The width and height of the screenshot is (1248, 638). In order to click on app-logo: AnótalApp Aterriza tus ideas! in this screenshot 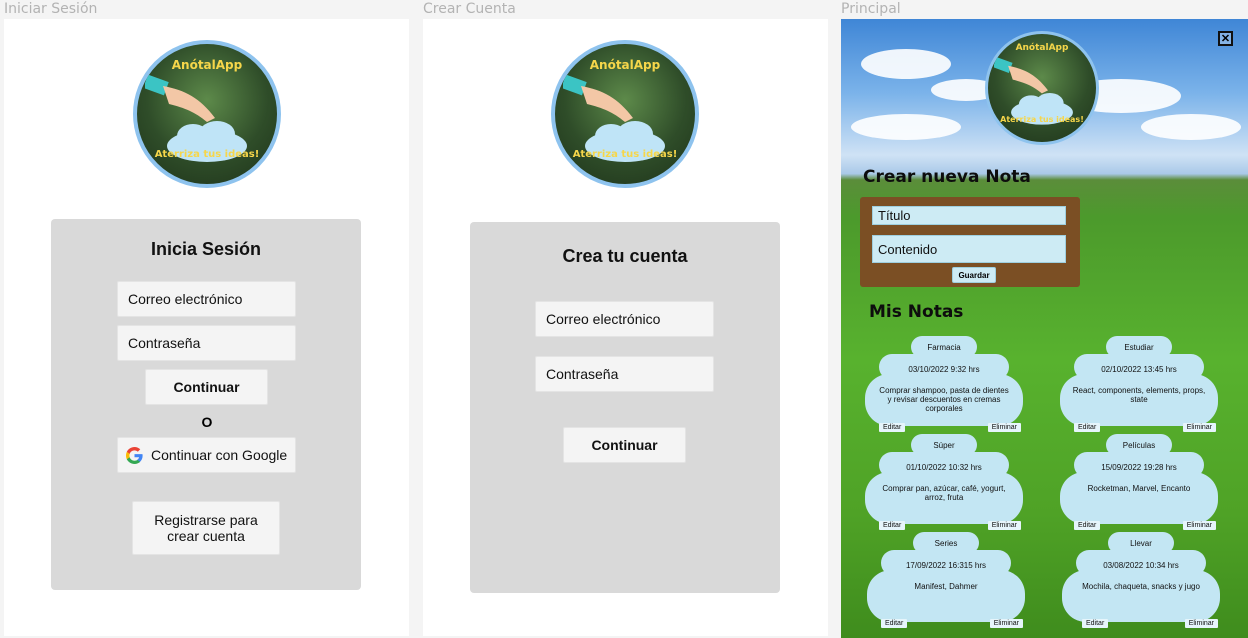, I will do `click(207, 114)`.